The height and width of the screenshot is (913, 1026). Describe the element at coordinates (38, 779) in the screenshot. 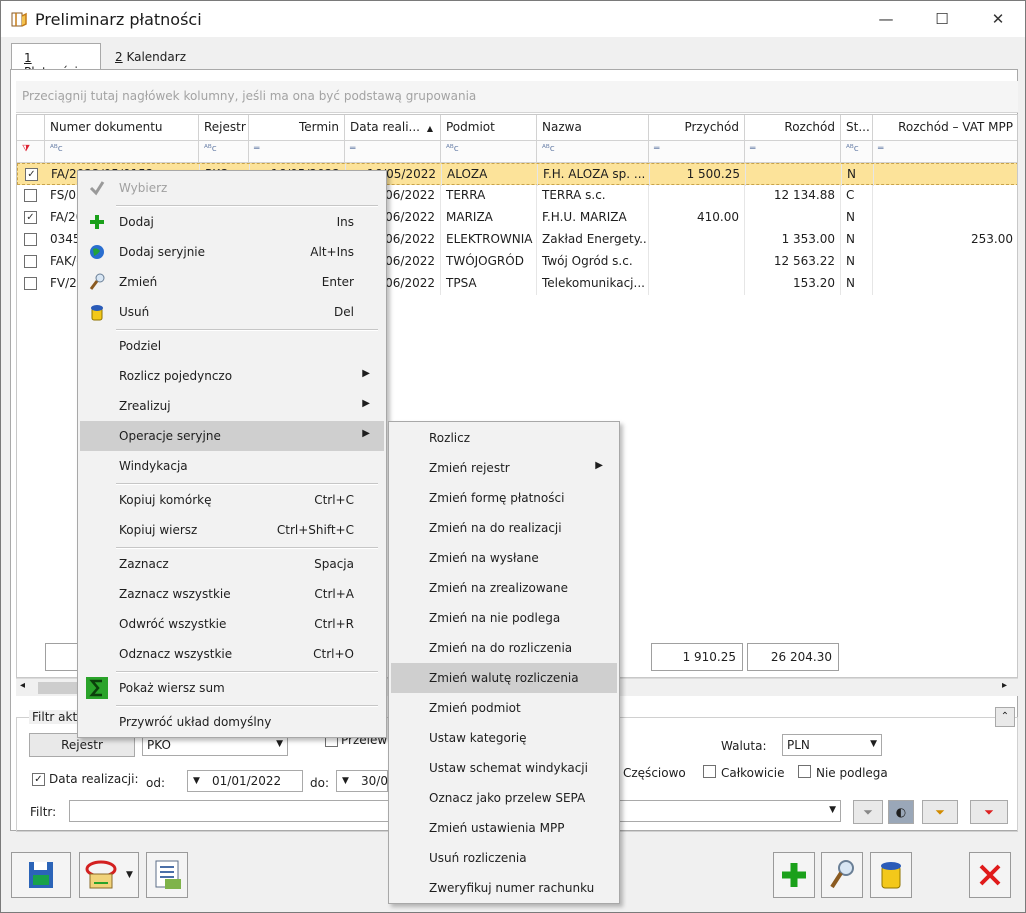

I see `data-realizacji-checkbox: ✓` at that location.